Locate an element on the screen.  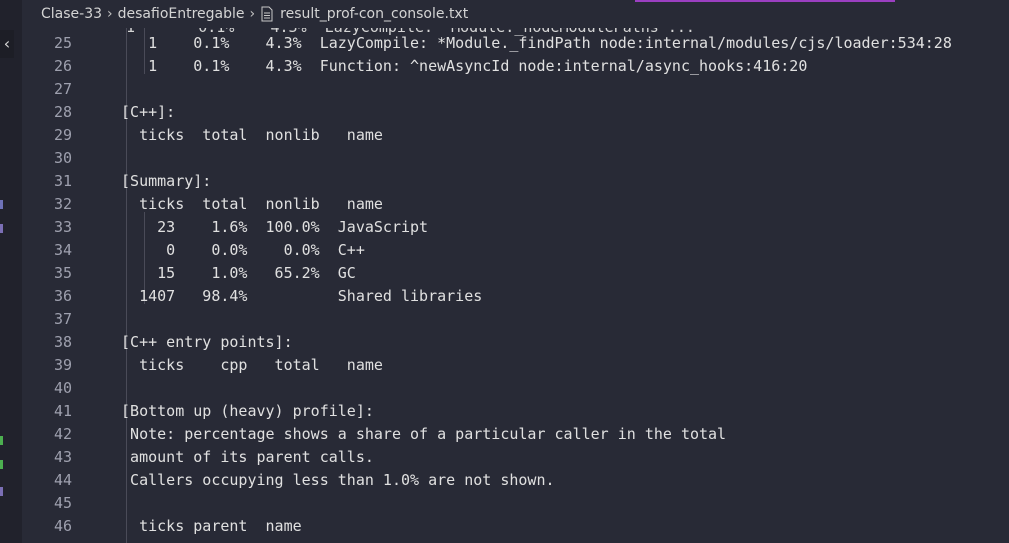
code-line: 34 0 0.0% 0.0% C++ is located at coordinates (515, 250).